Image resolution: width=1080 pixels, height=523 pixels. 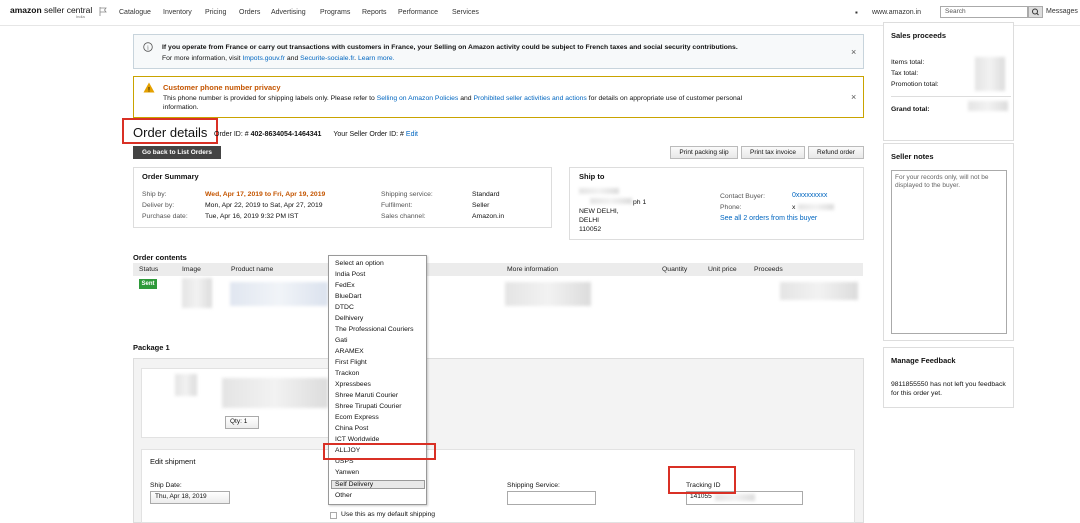 I want to click on phone-alert-and: and, so click(x=466, y=98).